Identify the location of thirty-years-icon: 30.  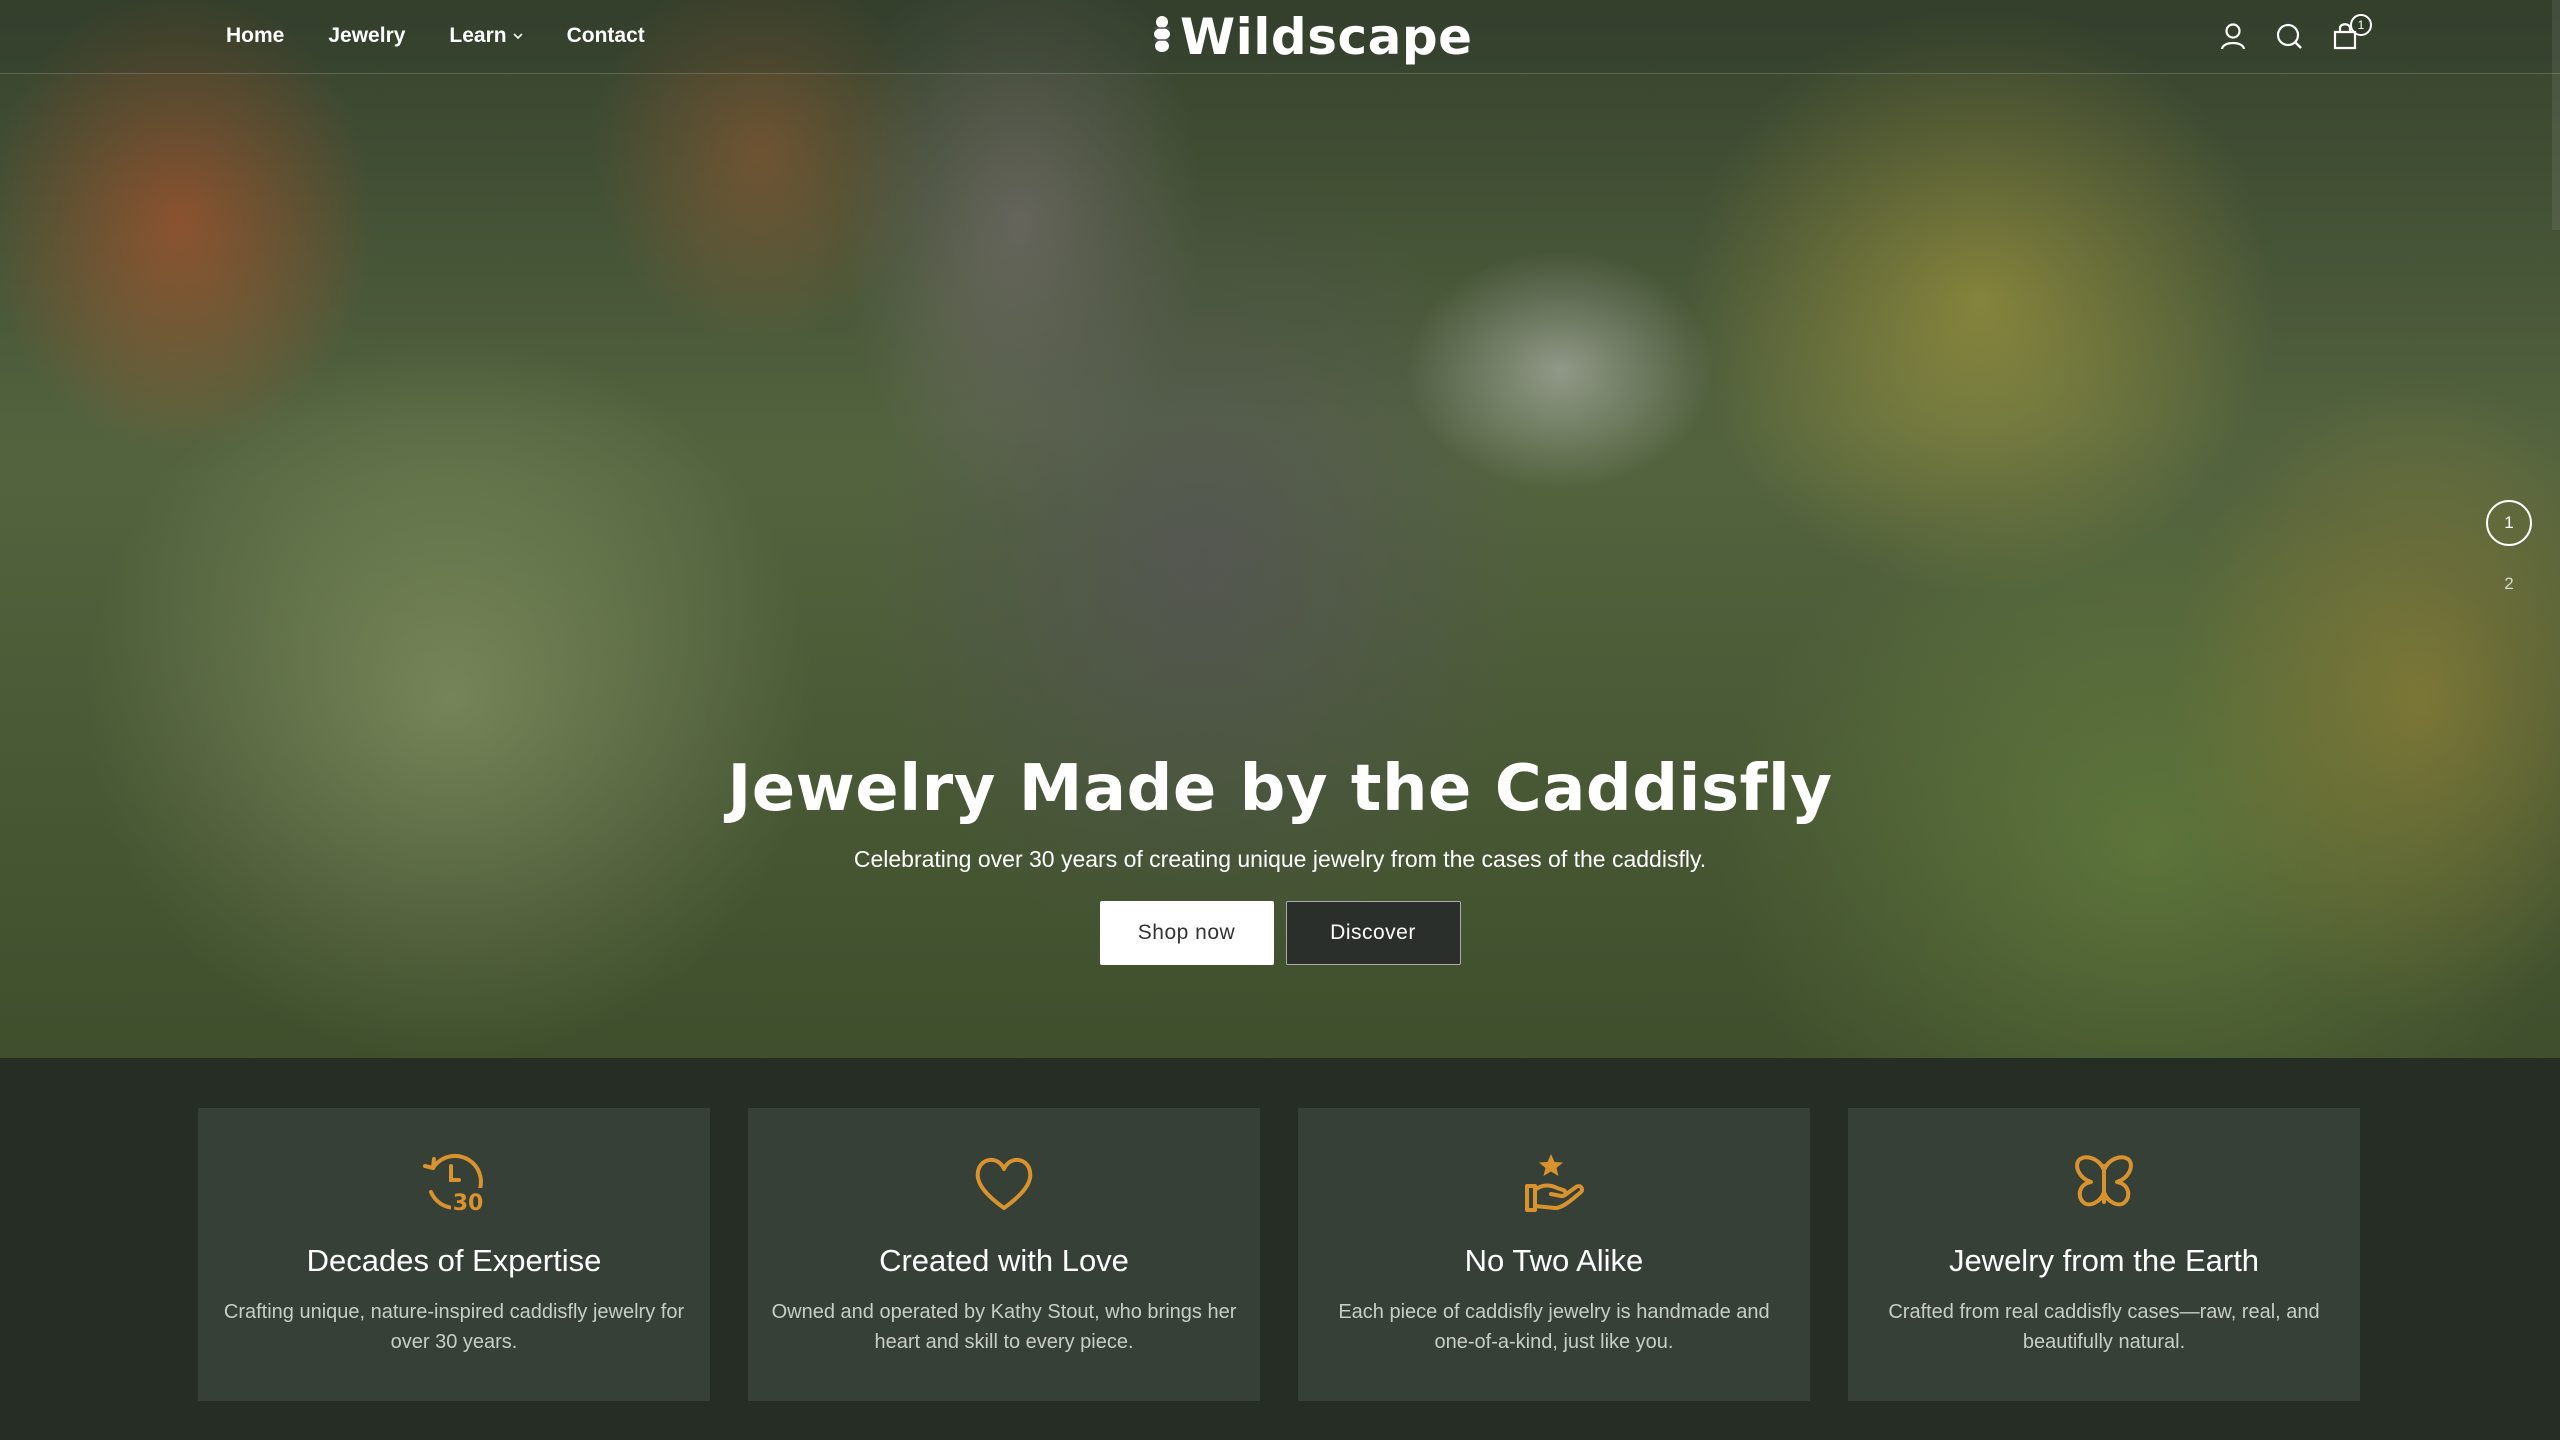
(454, 1184).